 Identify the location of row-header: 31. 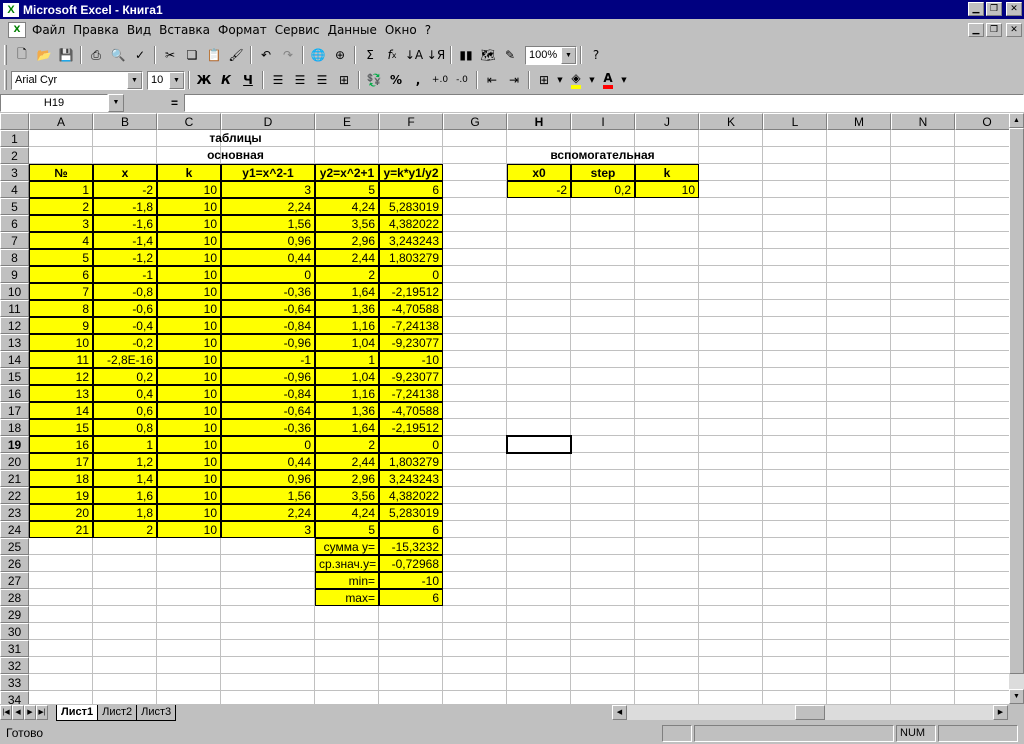
(14, 648).